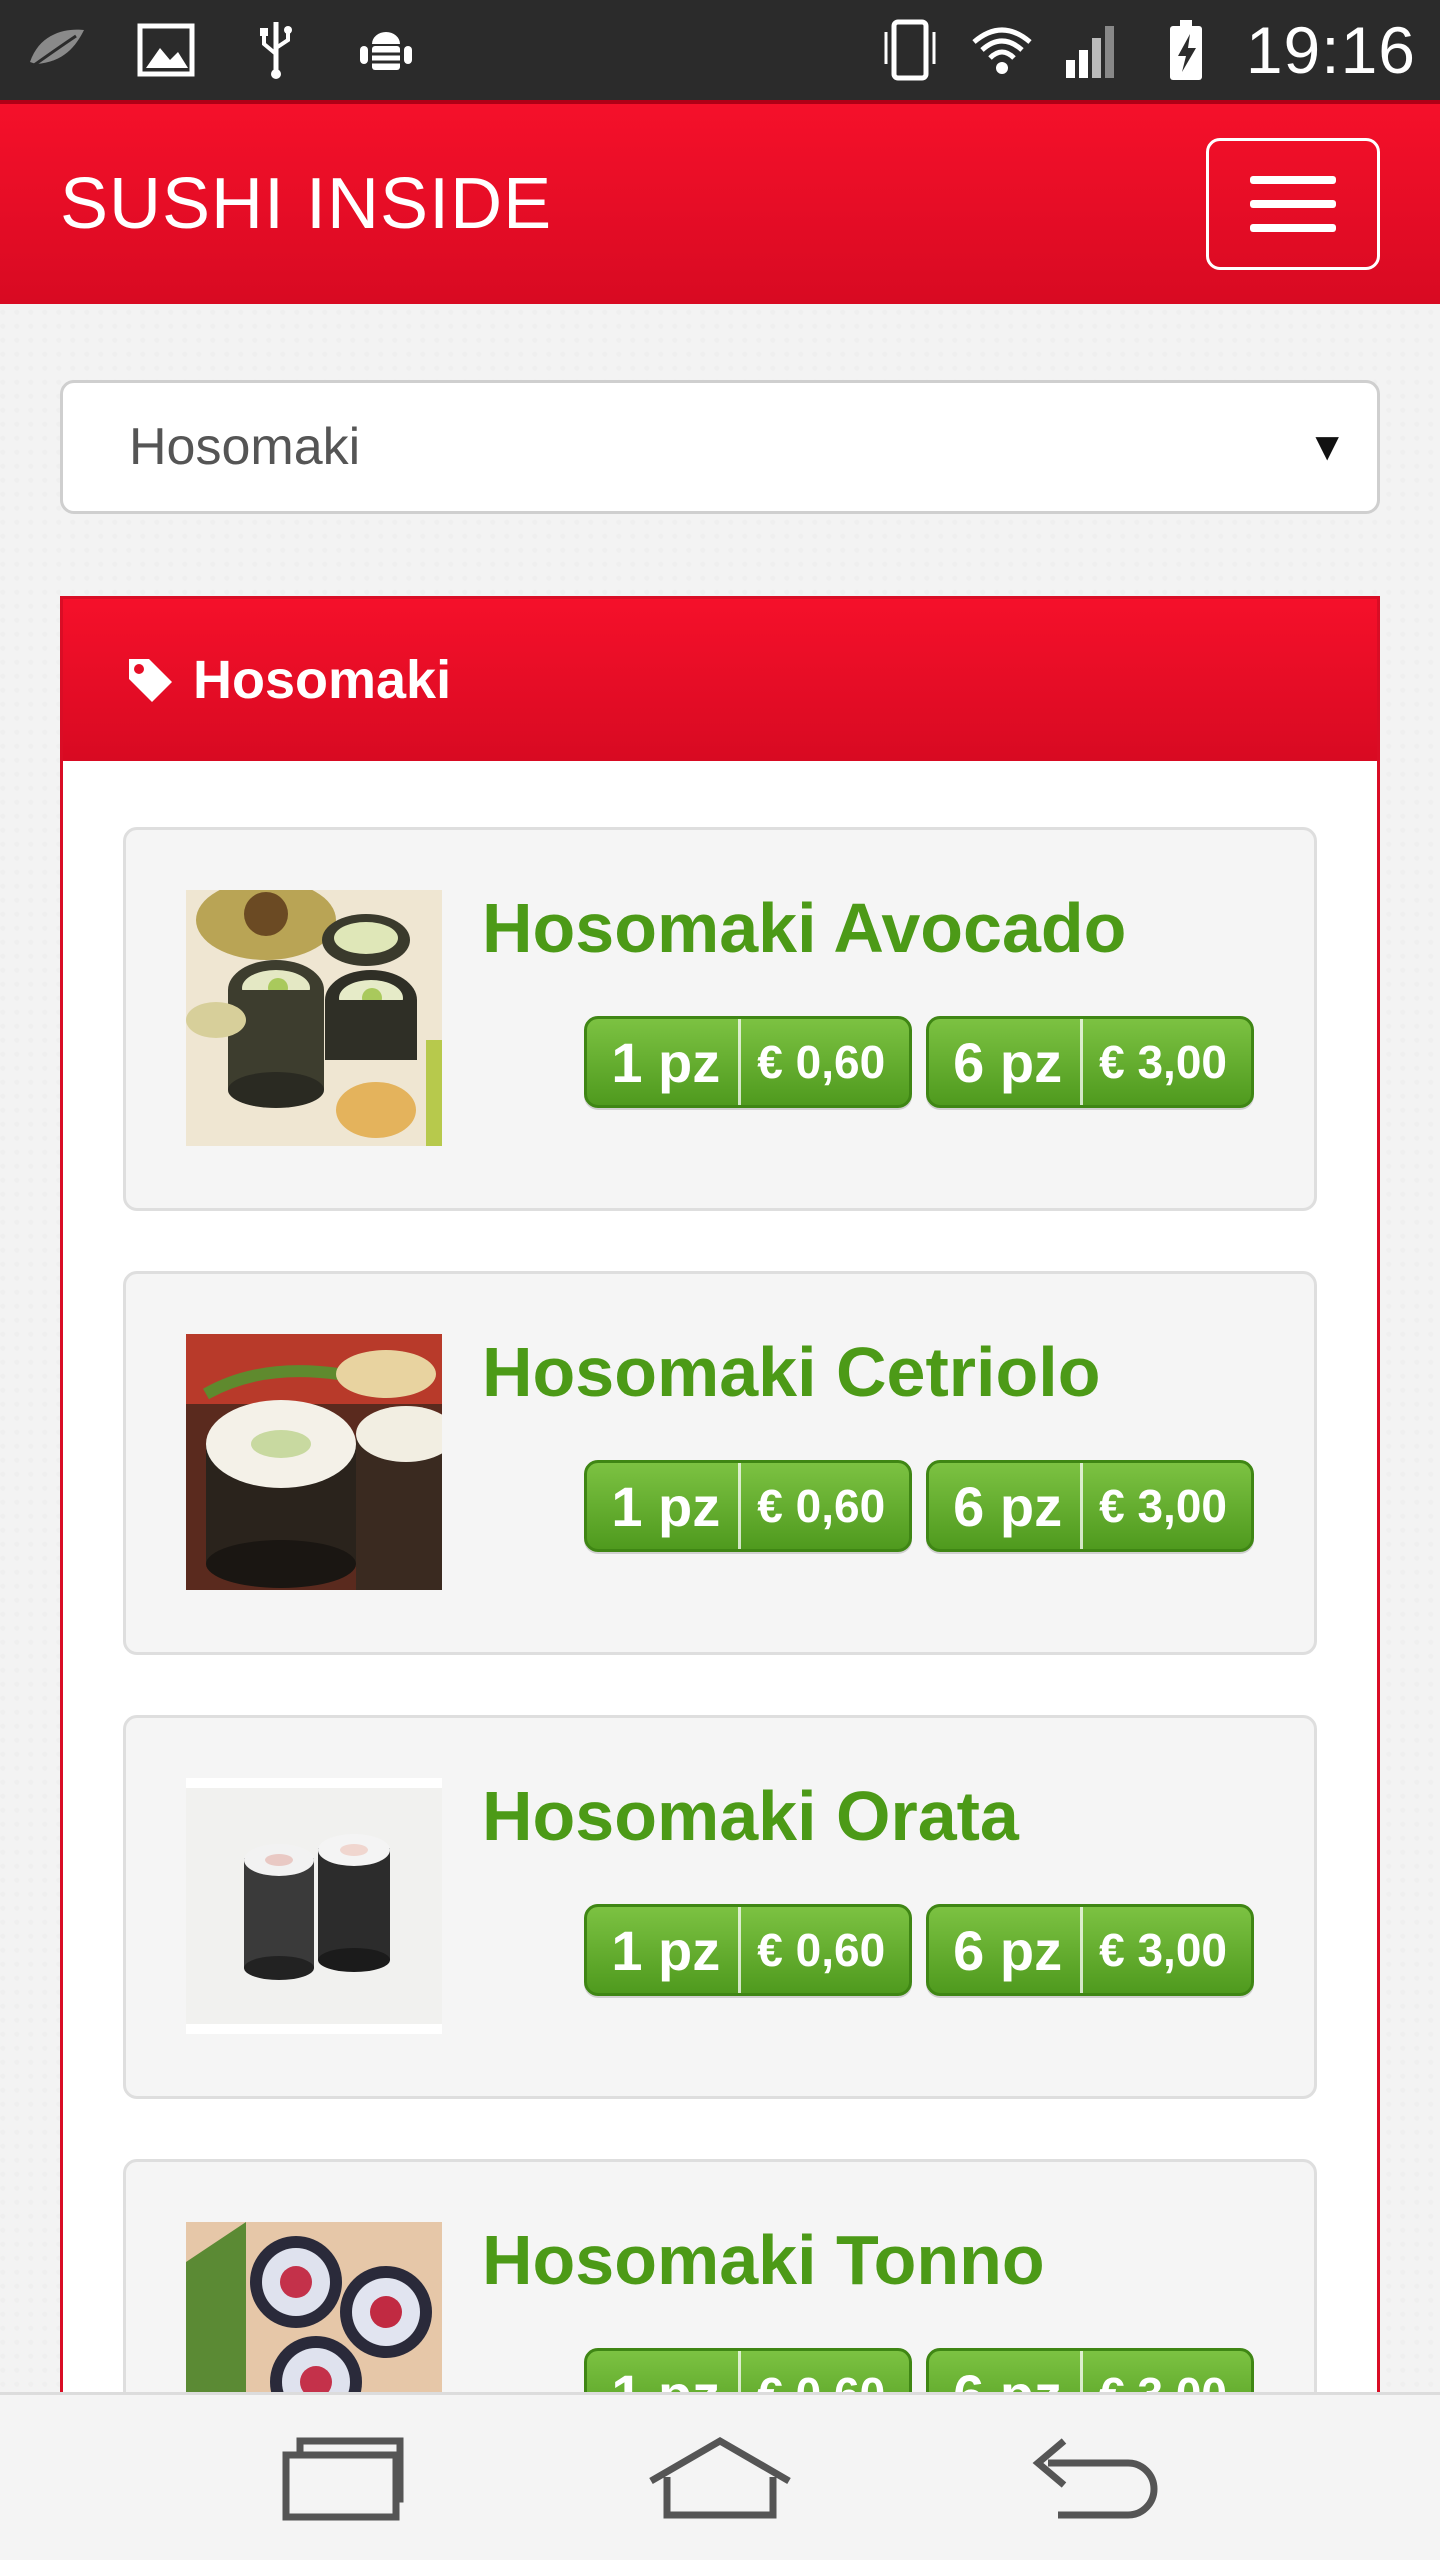 The width and height of the screenshot is (1440, 2560). I want to click on battery-charging-icon, so click(1186, 50).